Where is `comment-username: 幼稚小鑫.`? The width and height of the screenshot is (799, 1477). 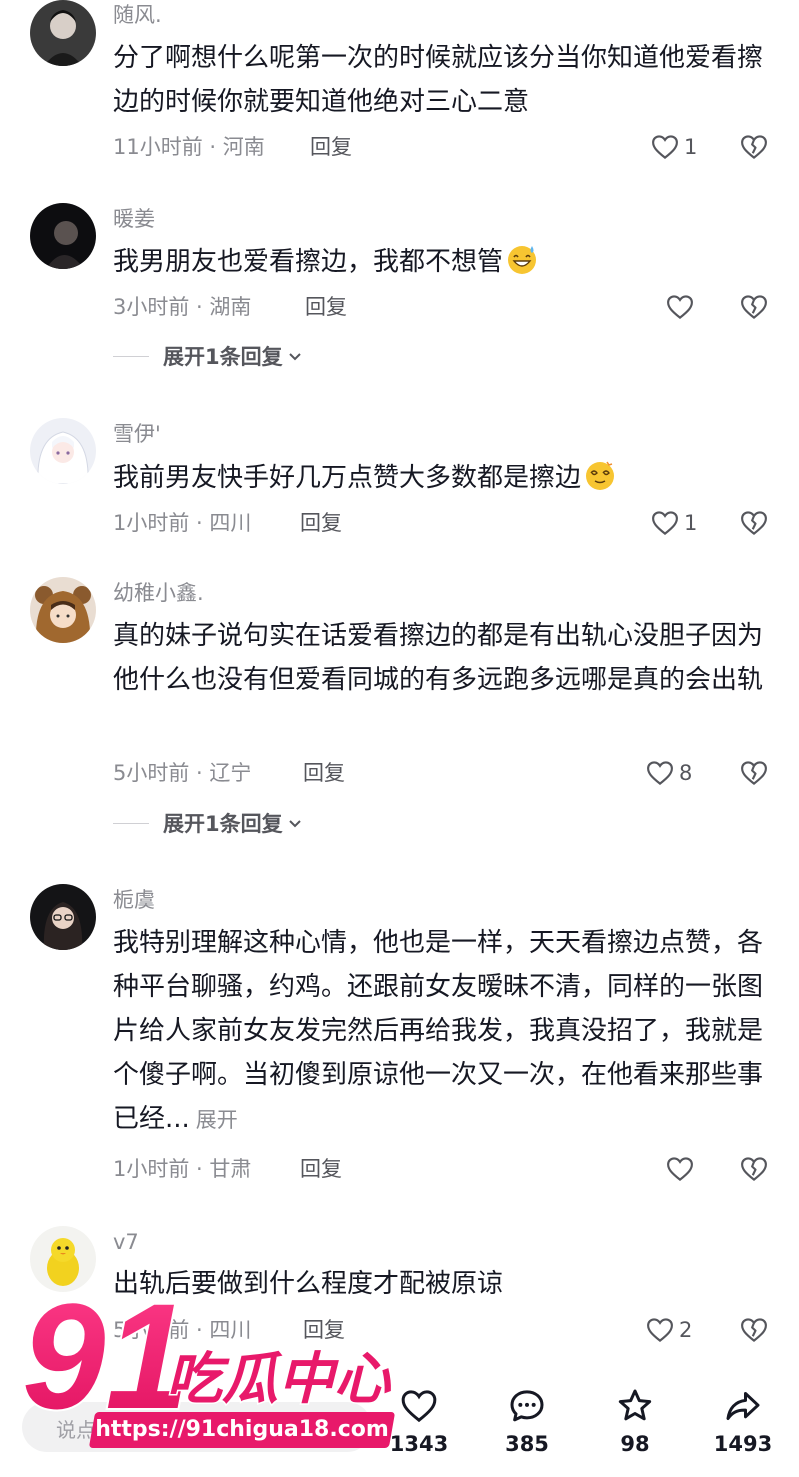
comment-username: 幼稚小鑫. is located at coordinates (158, 593).